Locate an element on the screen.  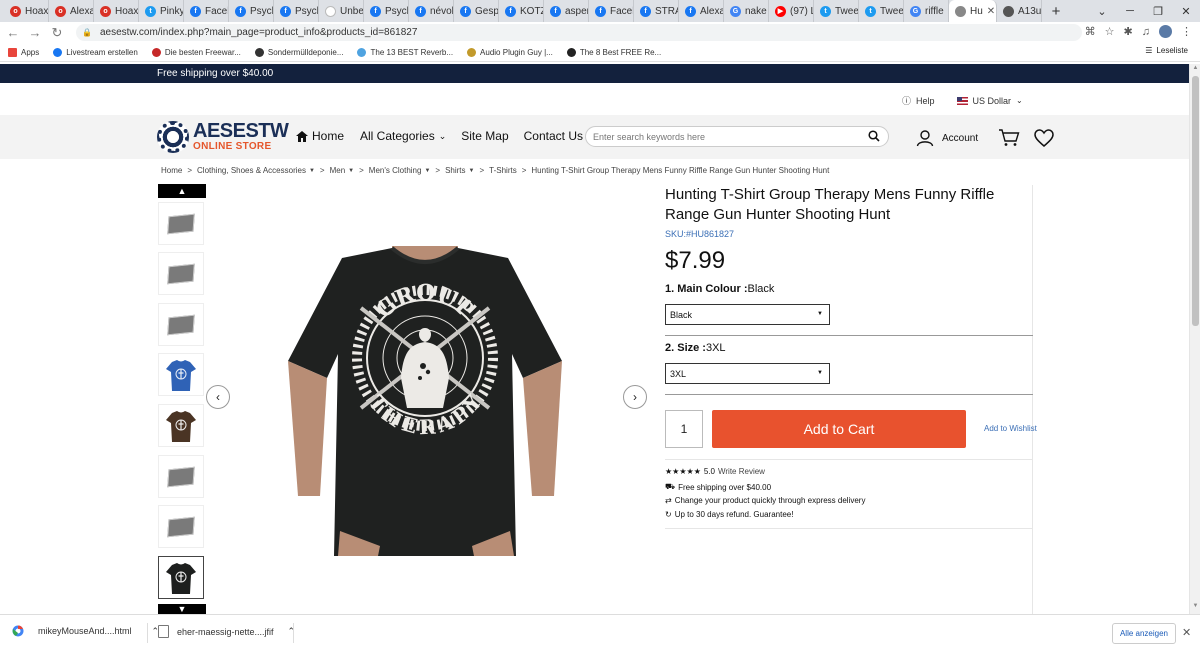
breadcrumb-men: Men is located at coordinates (338, 170).